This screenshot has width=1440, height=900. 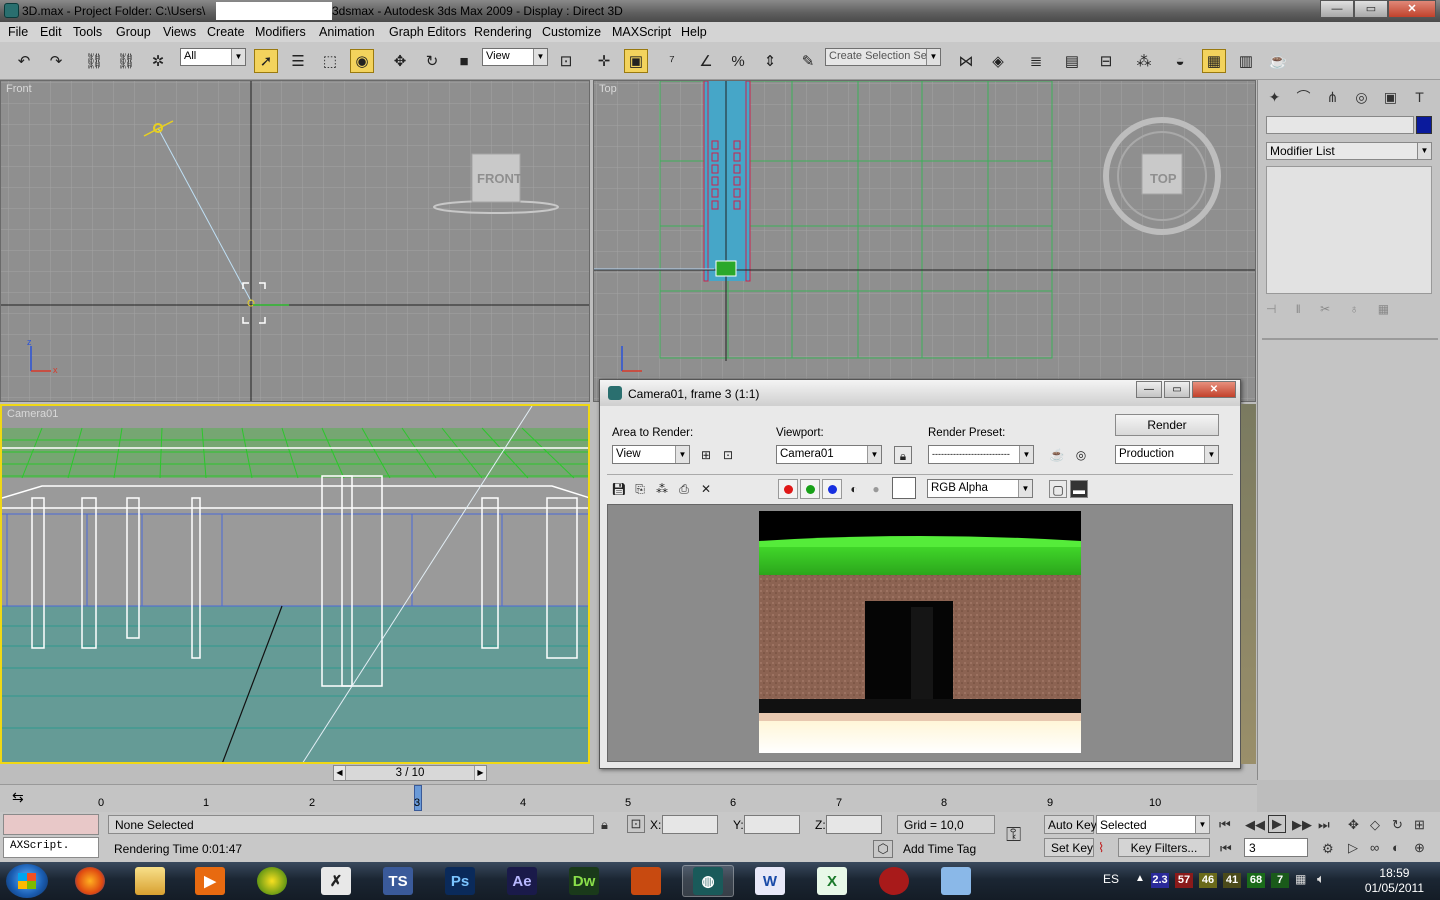 What do you see at coordinates (571, 32) in the screenshot?
I see `menu-customize: Customize` at bounding box center [571, 32].